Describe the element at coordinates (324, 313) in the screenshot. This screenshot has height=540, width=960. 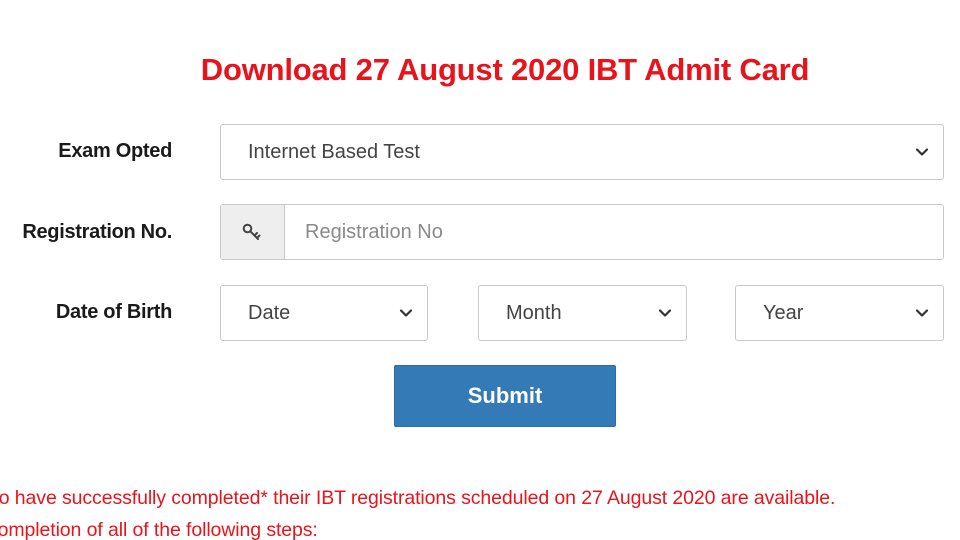
I see `dob-date-select: Date` at that location.